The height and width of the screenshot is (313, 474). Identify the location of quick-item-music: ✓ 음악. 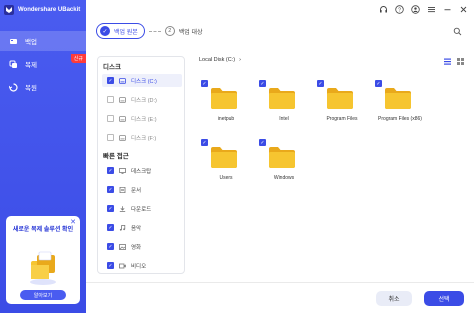
(142, 227).